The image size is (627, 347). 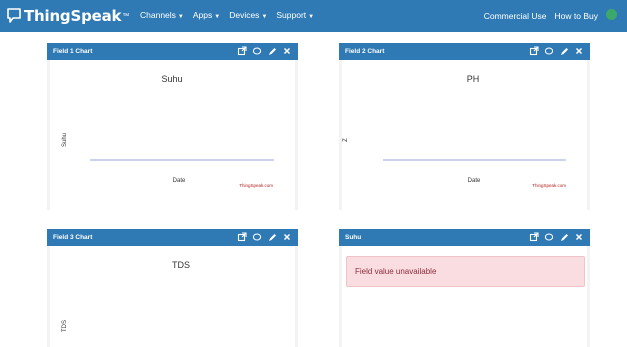 What do you see at coordinates (73, 16) in the screenshot?
I see `brand-name: ThingSpeak` at bounding box center [73, 16].